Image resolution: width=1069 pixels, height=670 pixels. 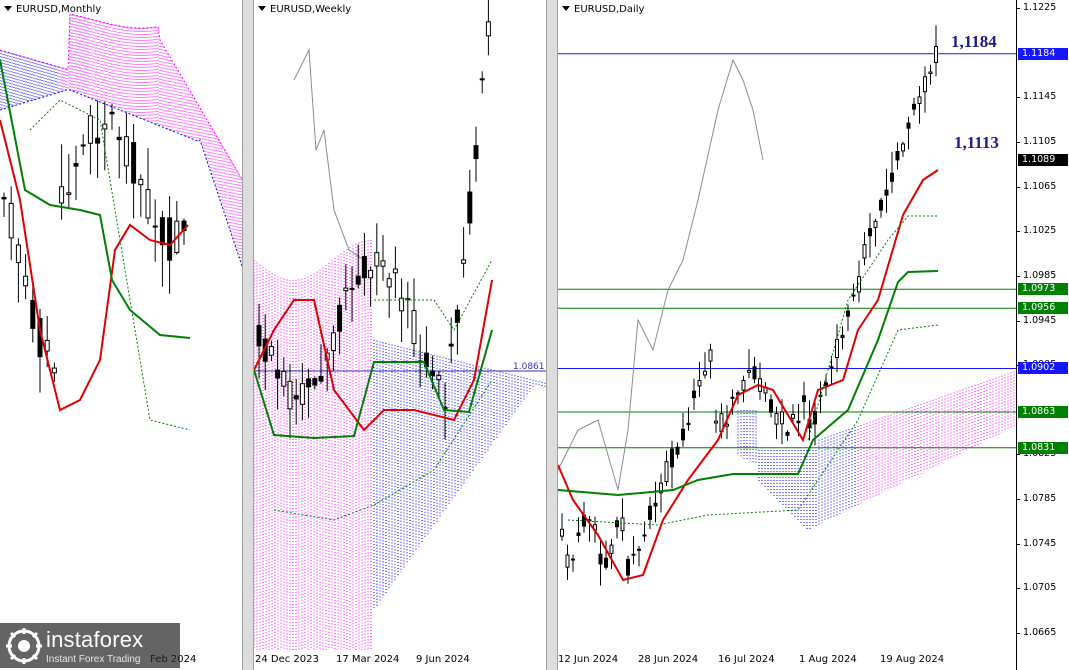 What do you see at coordinates (1043, 412) in the screenshot?
I see `price-level-tag: 1.0863` at bounding box center [1043, 412].